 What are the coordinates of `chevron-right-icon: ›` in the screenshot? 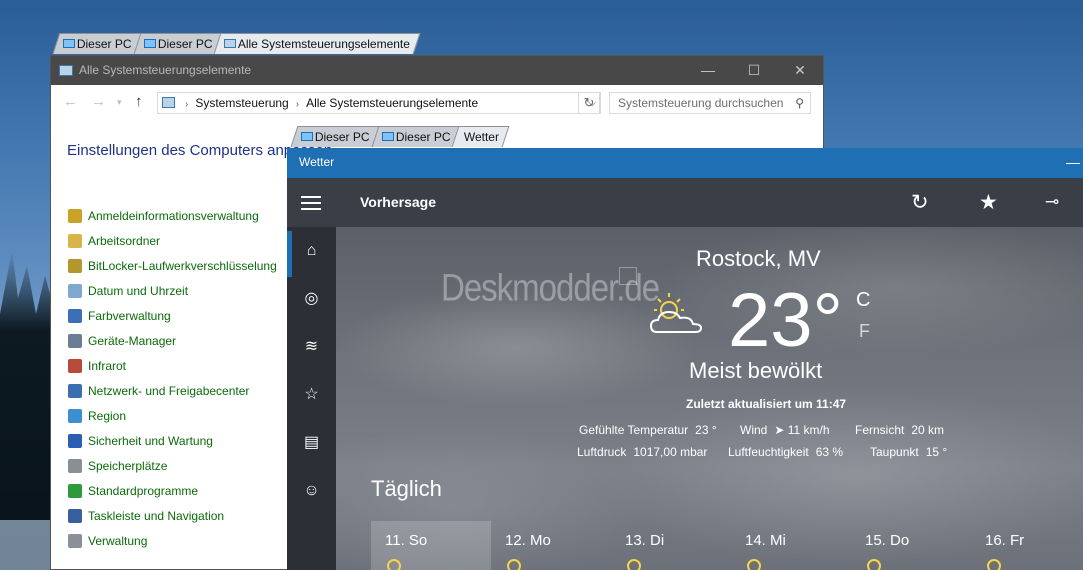 It's located at (187, 104).